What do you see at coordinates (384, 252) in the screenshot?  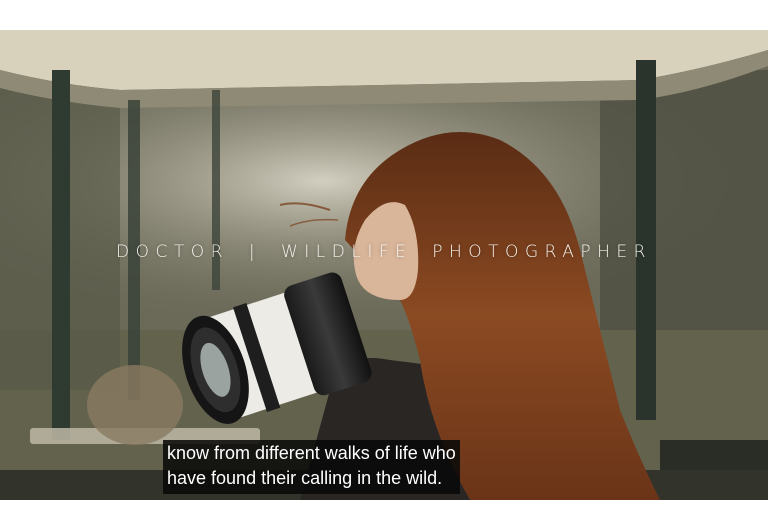 I see `video-overlay-title: DOCTOR | WILDLIFE PHOTOGRAPHER` at bounding box center [384, 252].